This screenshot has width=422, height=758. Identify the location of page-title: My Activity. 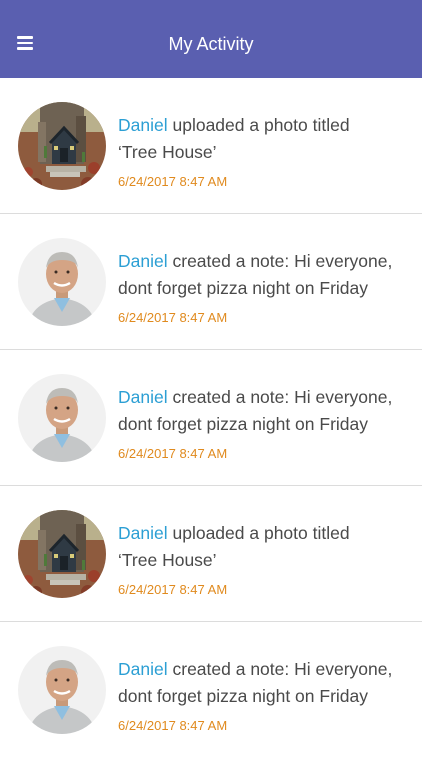
(211, 44).